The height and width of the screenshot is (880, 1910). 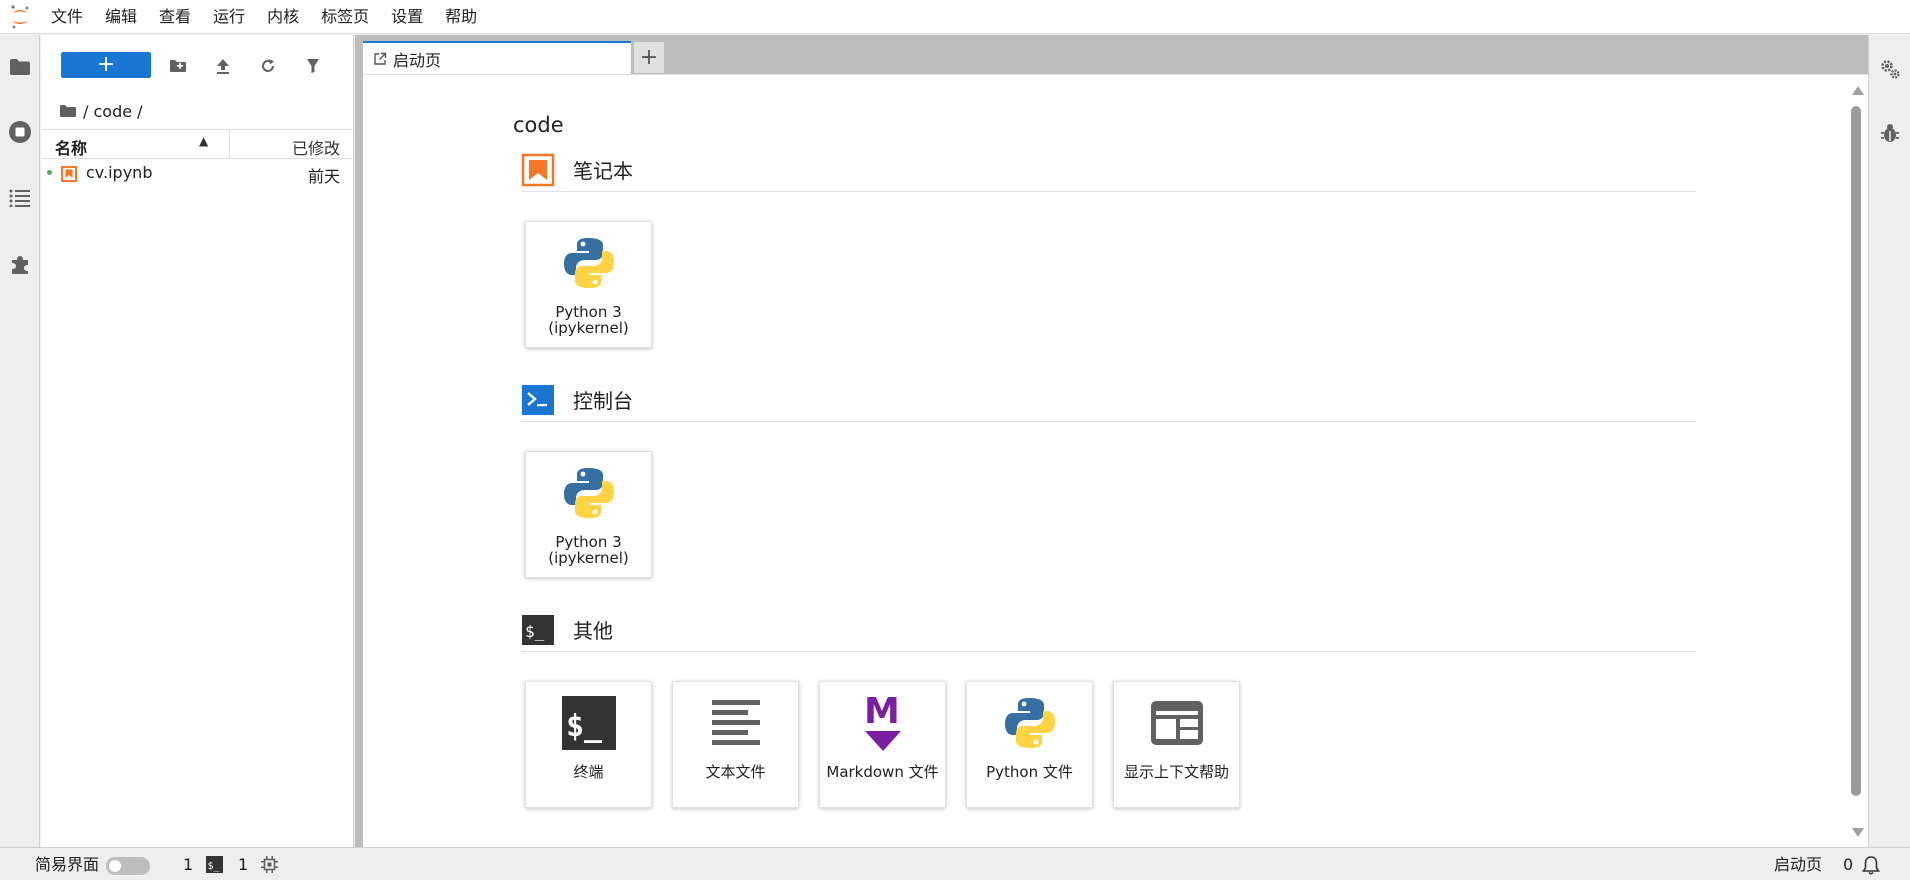 I want to click on running-indicator, so click(x=49, y=172).